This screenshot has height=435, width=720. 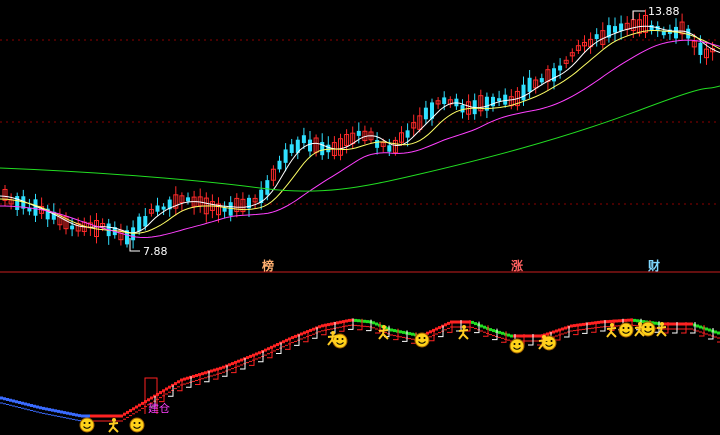 I want to click on jiancang-signal-label: 建仓, so click(x=159, y=408).